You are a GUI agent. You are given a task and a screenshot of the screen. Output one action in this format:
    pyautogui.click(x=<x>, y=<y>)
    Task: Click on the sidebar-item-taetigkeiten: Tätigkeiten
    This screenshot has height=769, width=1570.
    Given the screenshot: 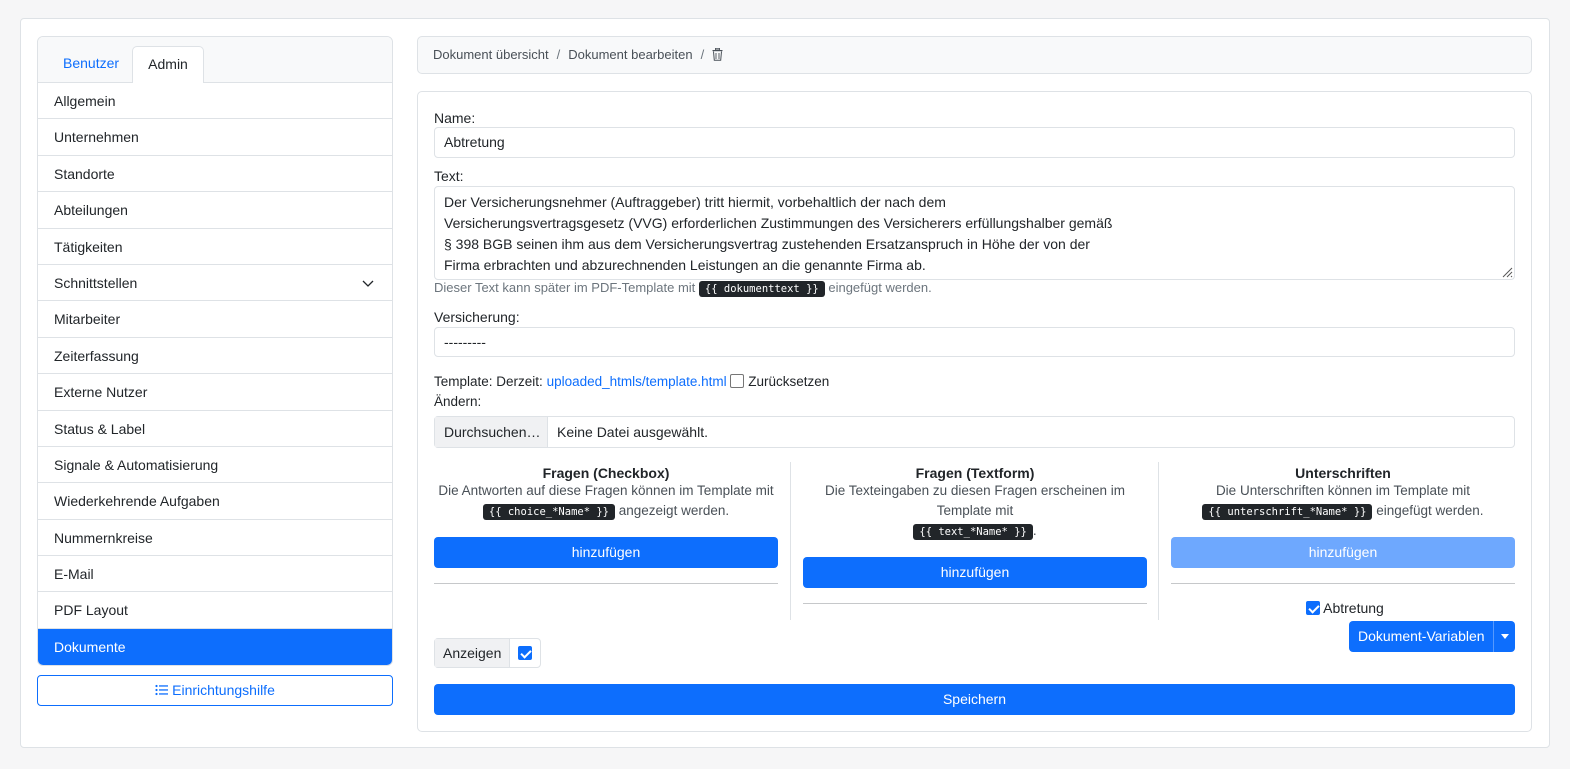 What is the action you would take?
    pyautogui.click(x=215, y=246)
    